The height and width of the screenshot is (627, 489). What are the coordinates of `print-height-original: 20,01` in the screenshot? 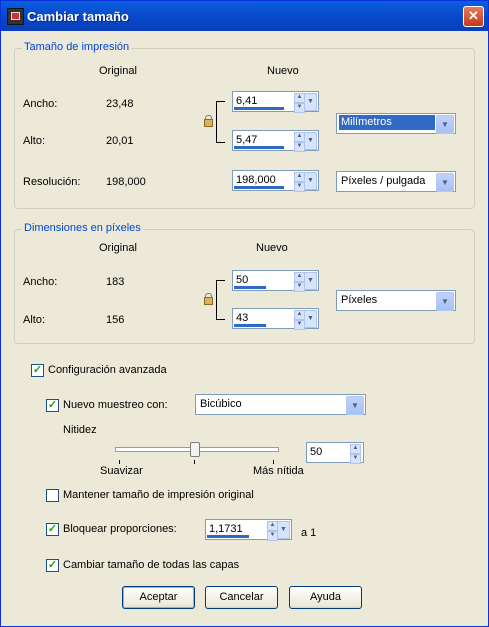 It's located at (120, 141).